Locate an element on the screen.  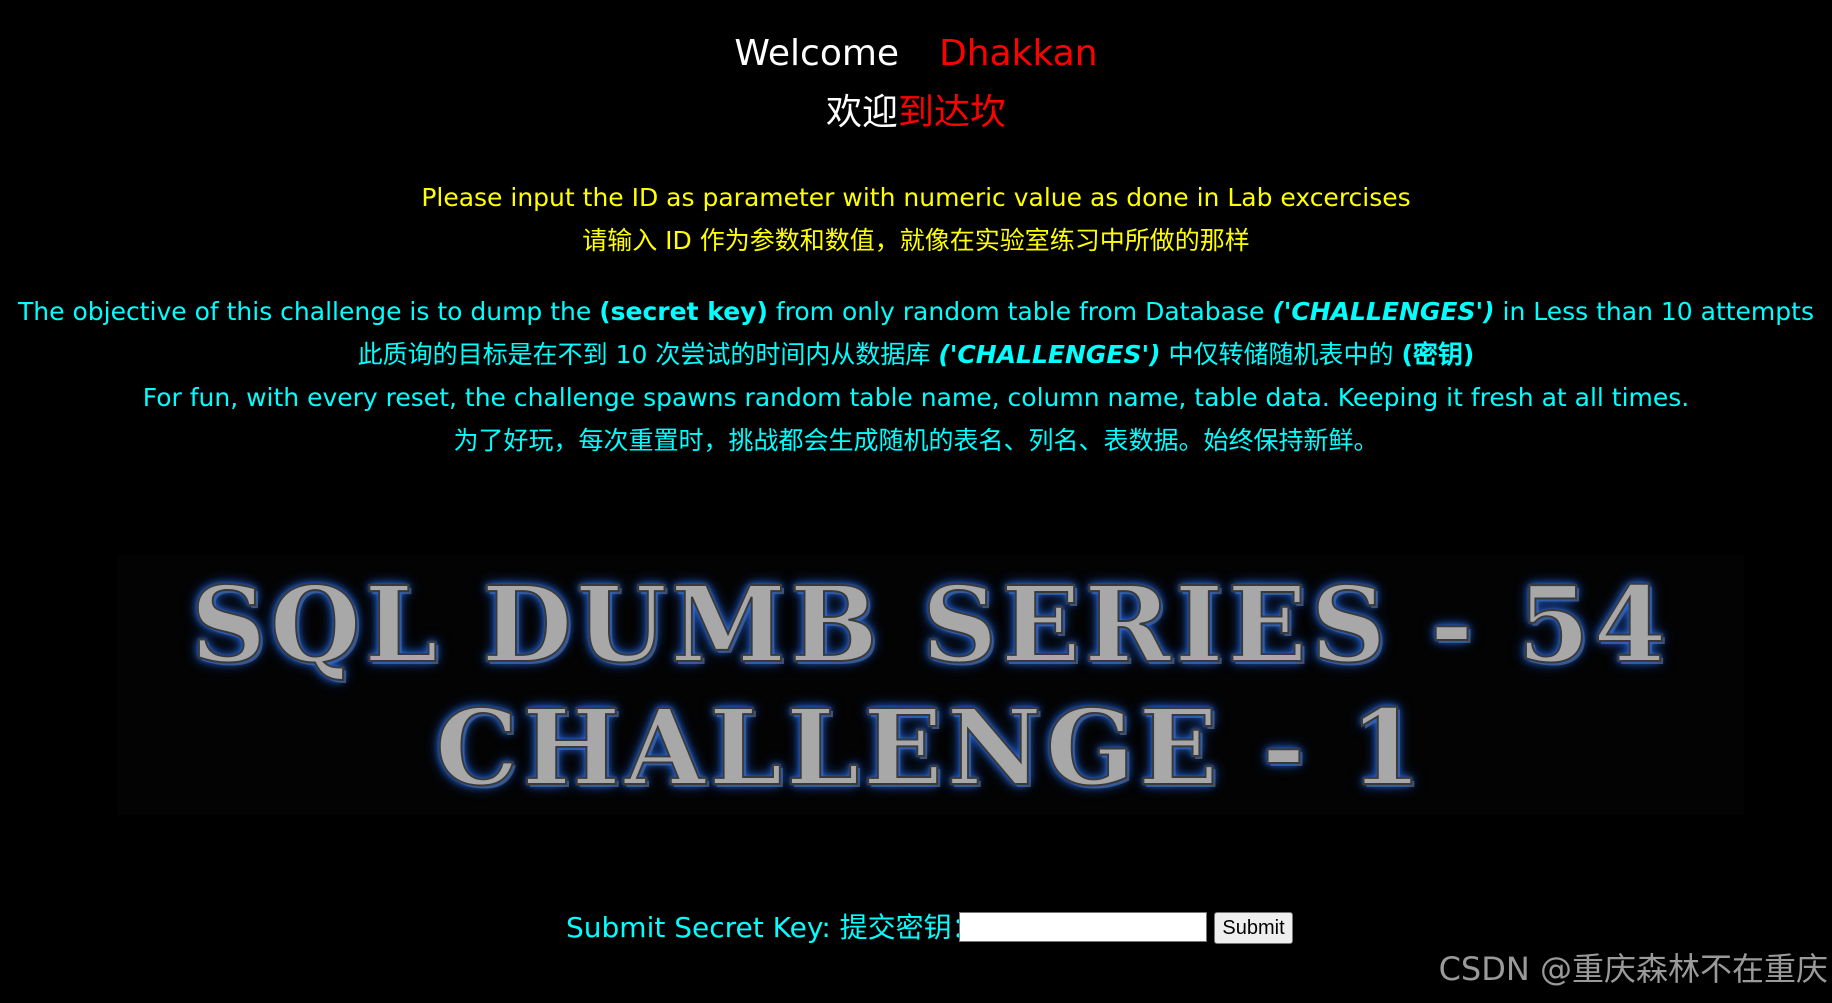
objective-cn-secret-key: (密钥) is located at coordinates (1438, 354).